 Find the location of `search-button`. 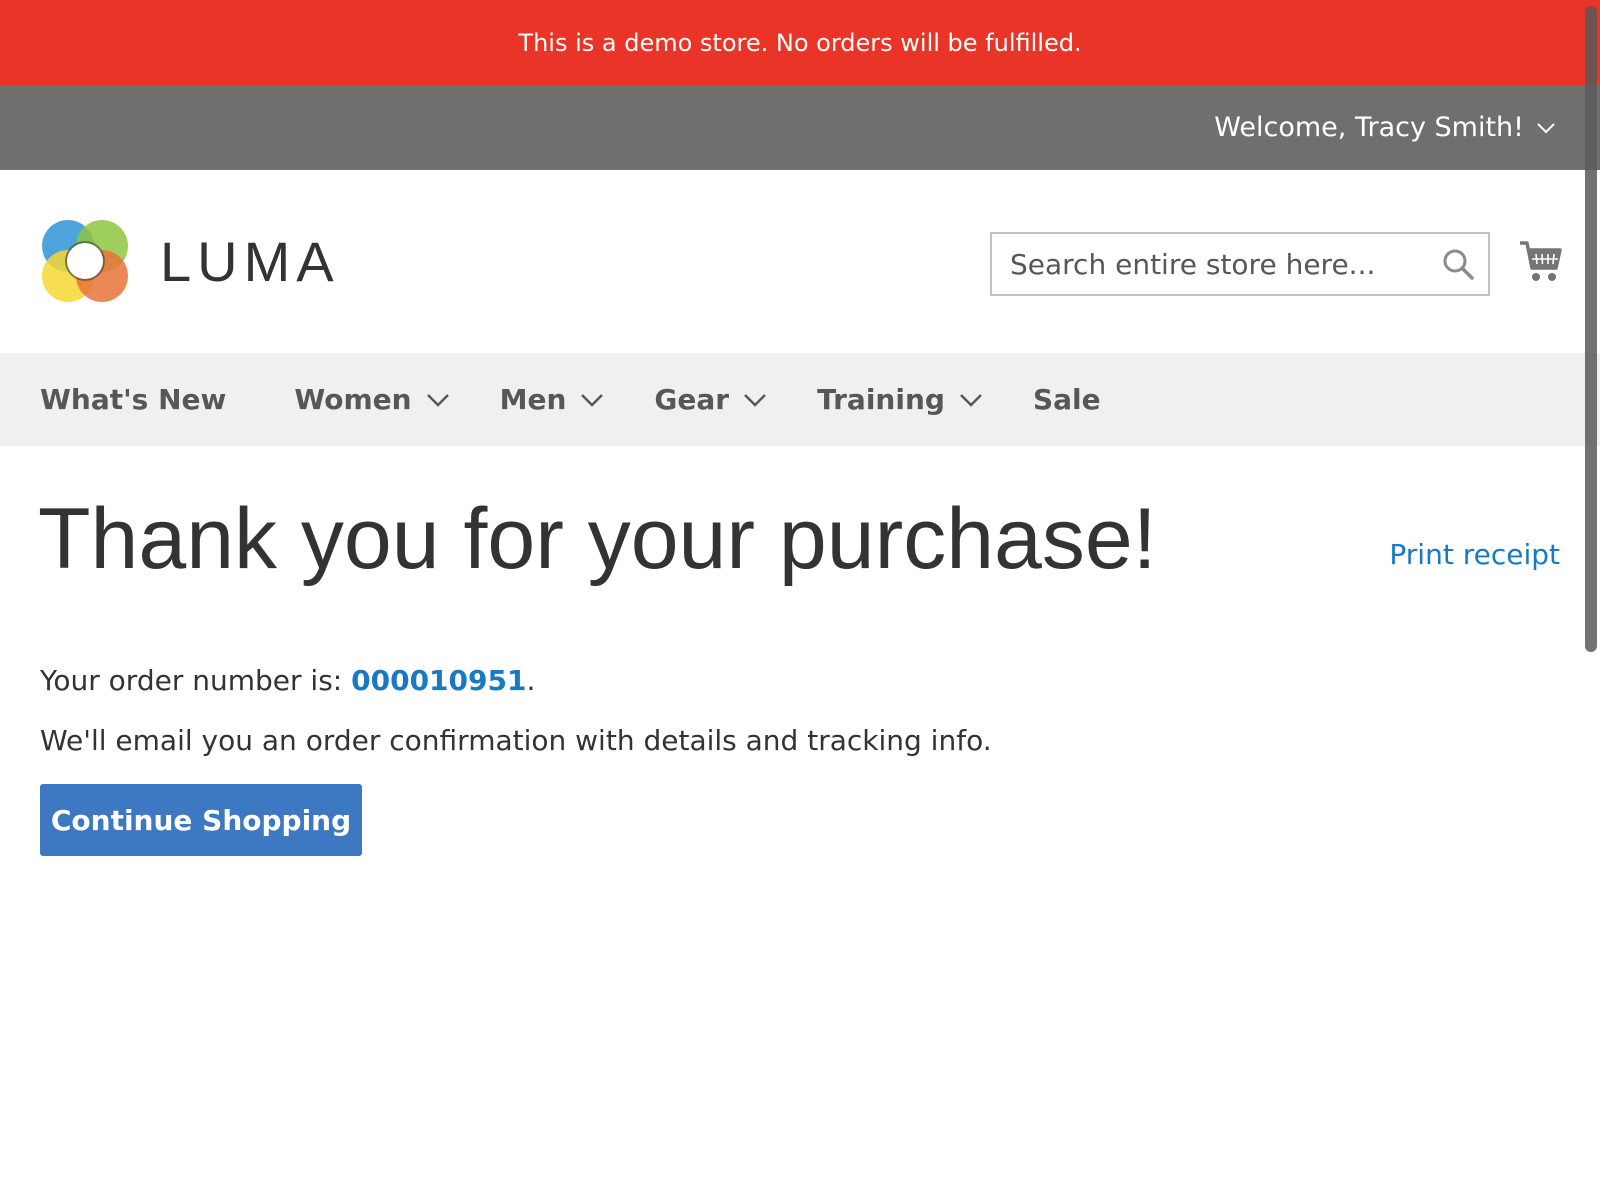

search-button is located at coordinates (1458, 264).